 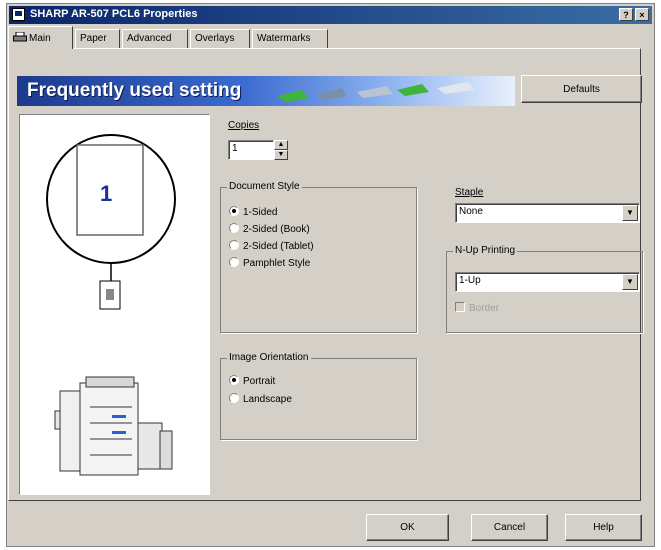 I want to click on staple-dropdown: None ▼, so click(x=547, y=213).